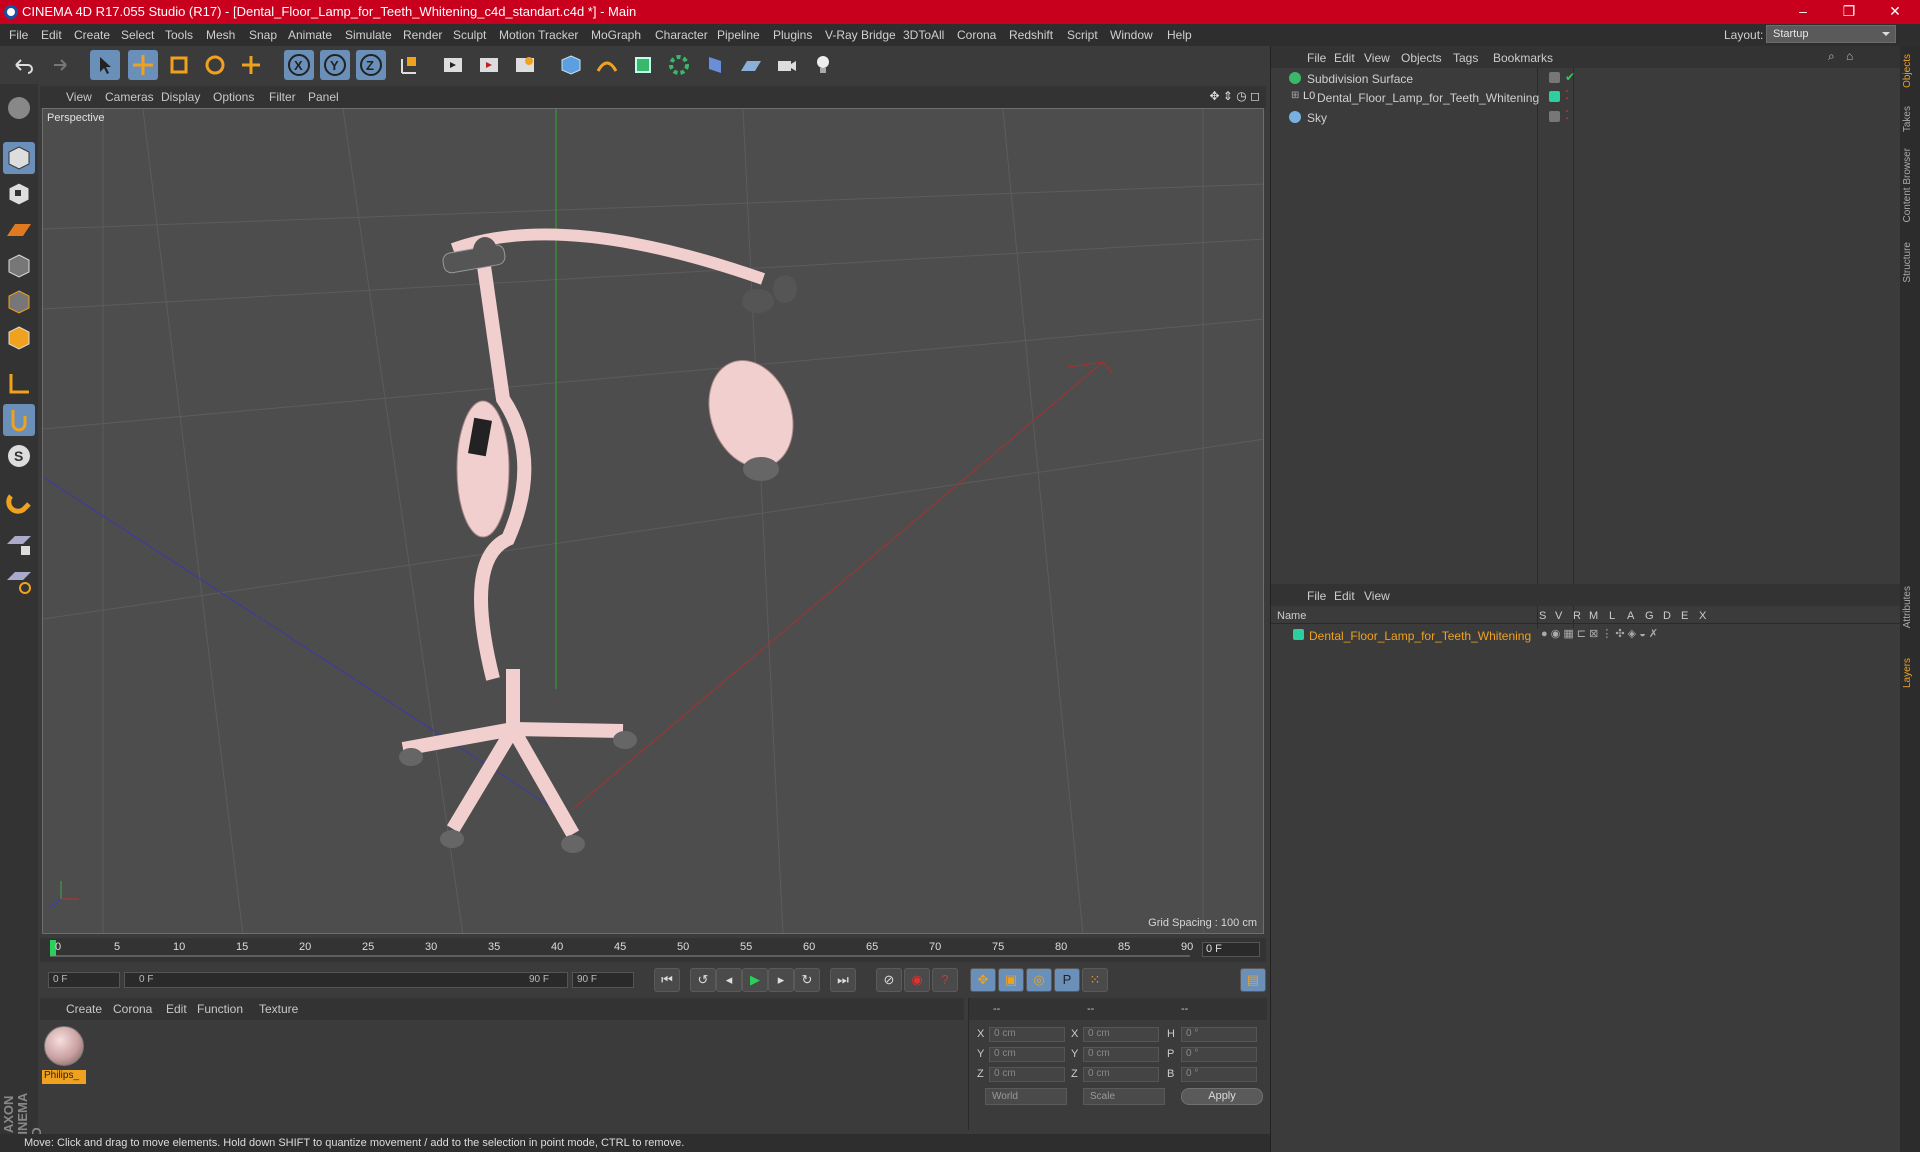 Image resolution: width=1920 pixels, height=1152 pixels. Describe the element at coordinates (525, 65) in the screenshot. I see `render-settings-icon` at that location.